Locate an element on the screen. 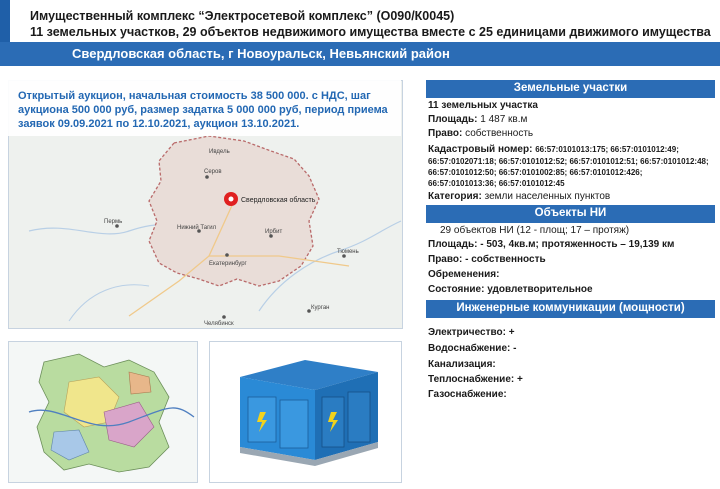  transformer-substation-image is located at coordinates (305, 412).